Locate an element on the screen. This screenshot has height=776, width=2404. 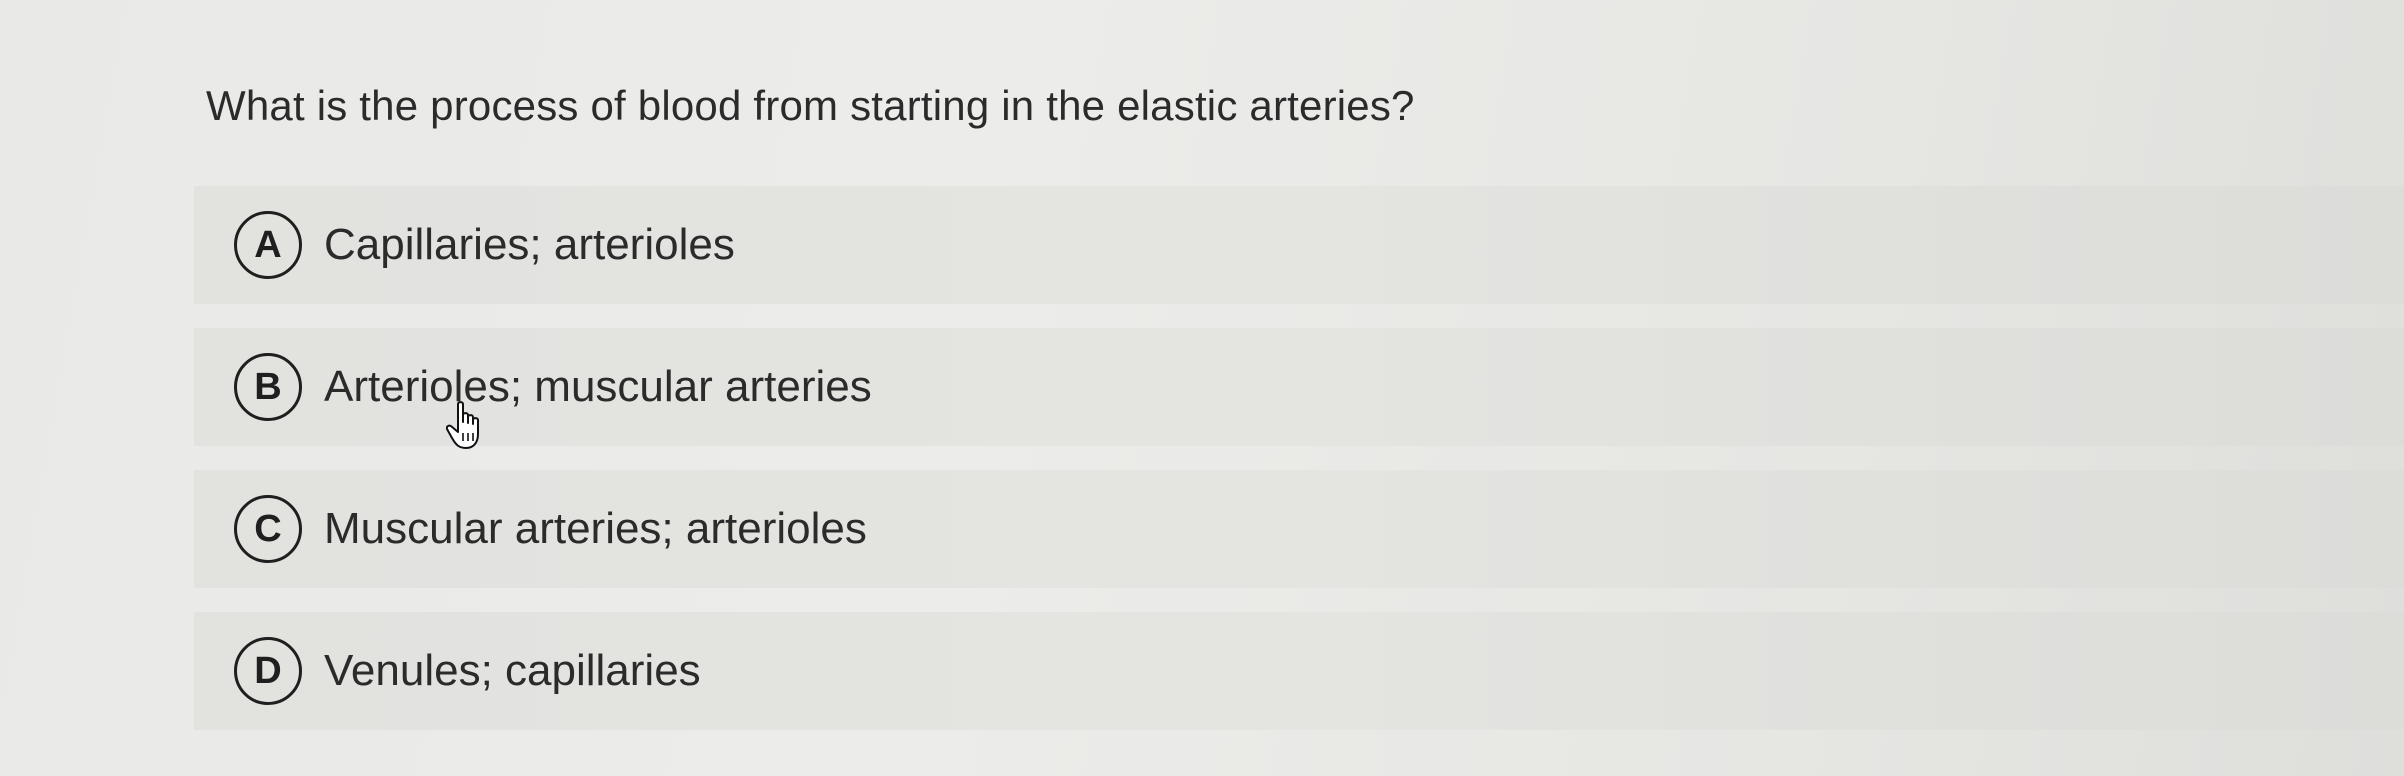
option-b-letter-badge: B is located at coordinates (268, 387).